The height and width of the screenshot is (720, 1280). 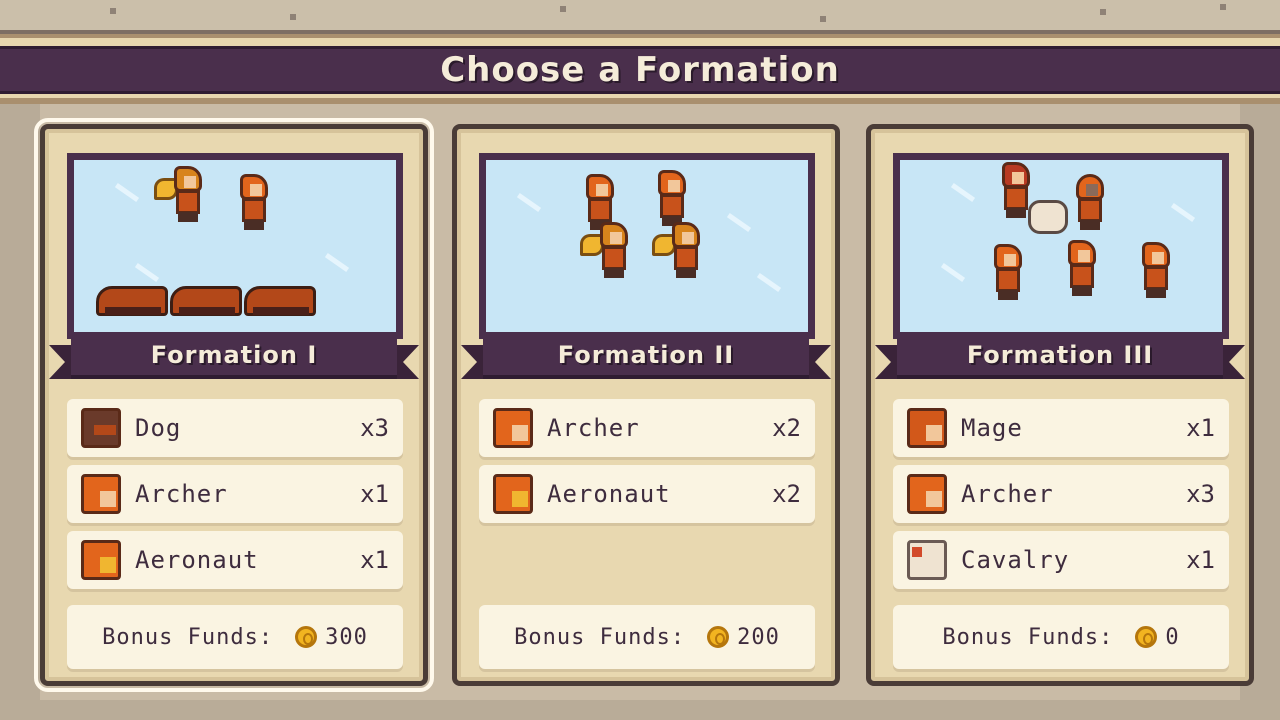 I want to click on formation-name-ribbon: Formation I, so click(x=234, y=361).